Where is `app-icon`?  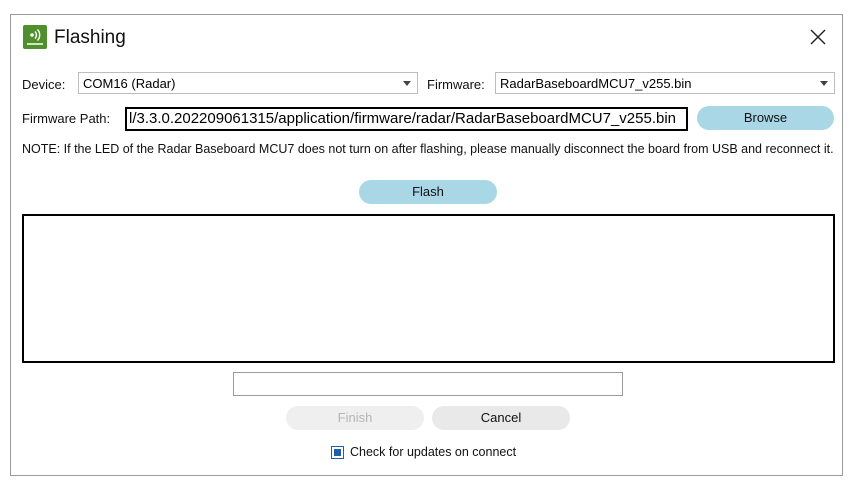 app-icon is located at coordinates (35, 37).